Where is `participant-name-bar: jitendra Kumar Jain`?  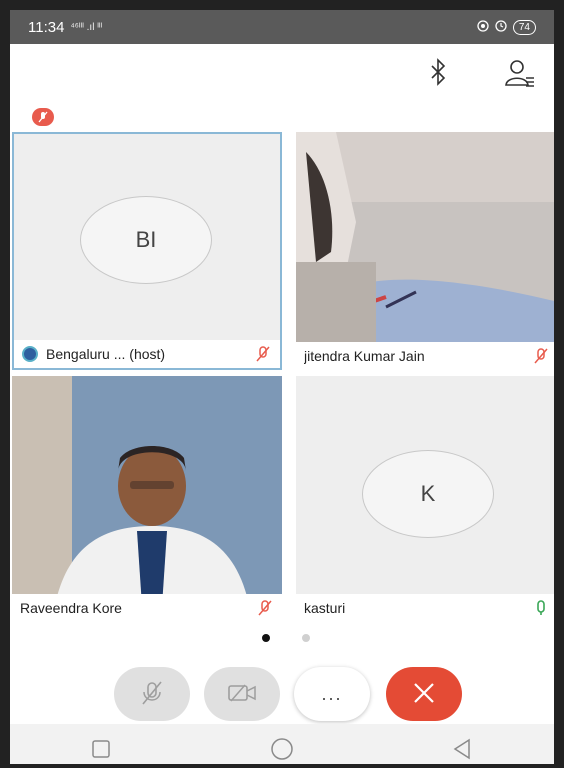
participant-name-bar: jitendra Kumar Jain is located at coordinates (425, 356).